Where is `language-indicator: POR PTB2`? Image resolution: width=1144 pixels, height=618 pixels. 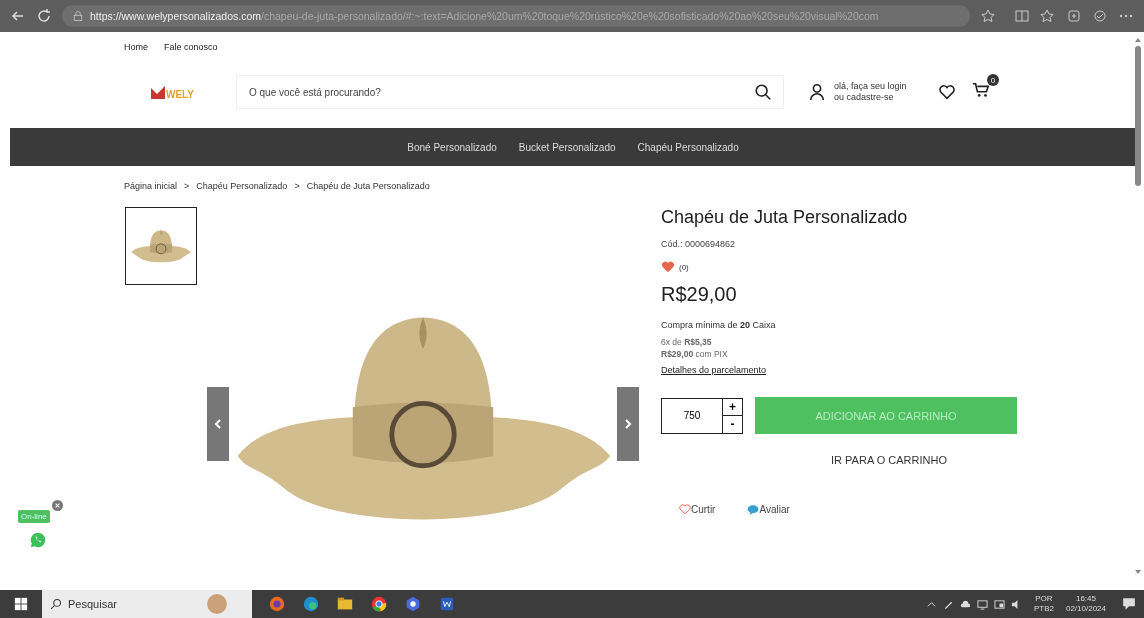 language-indicator: POR PTB2 is located at coordinates (1043, 604).